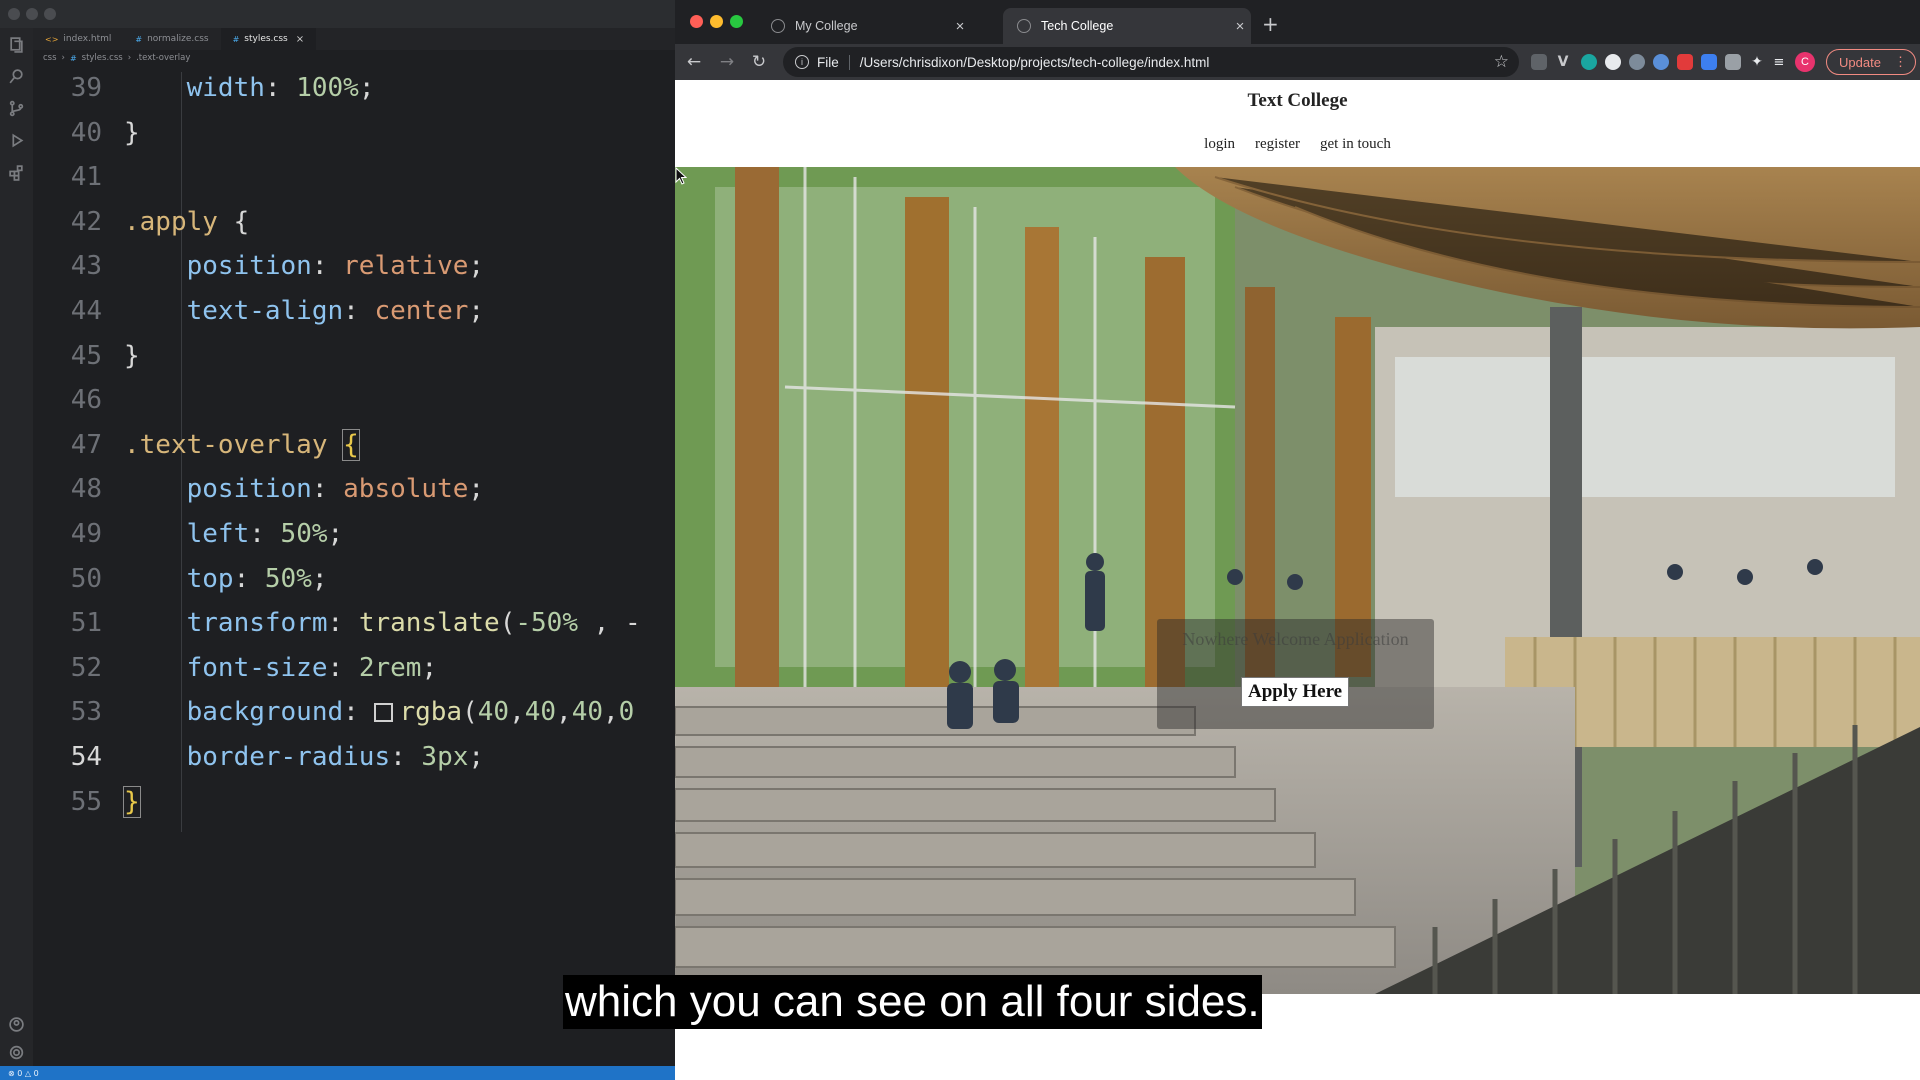 This screenshot has height=1080, width=1920. What do you see at coordinates (1539, 62) in the screenshot?
I see `pen-extension-icon` at bounding box center [1539, 62].